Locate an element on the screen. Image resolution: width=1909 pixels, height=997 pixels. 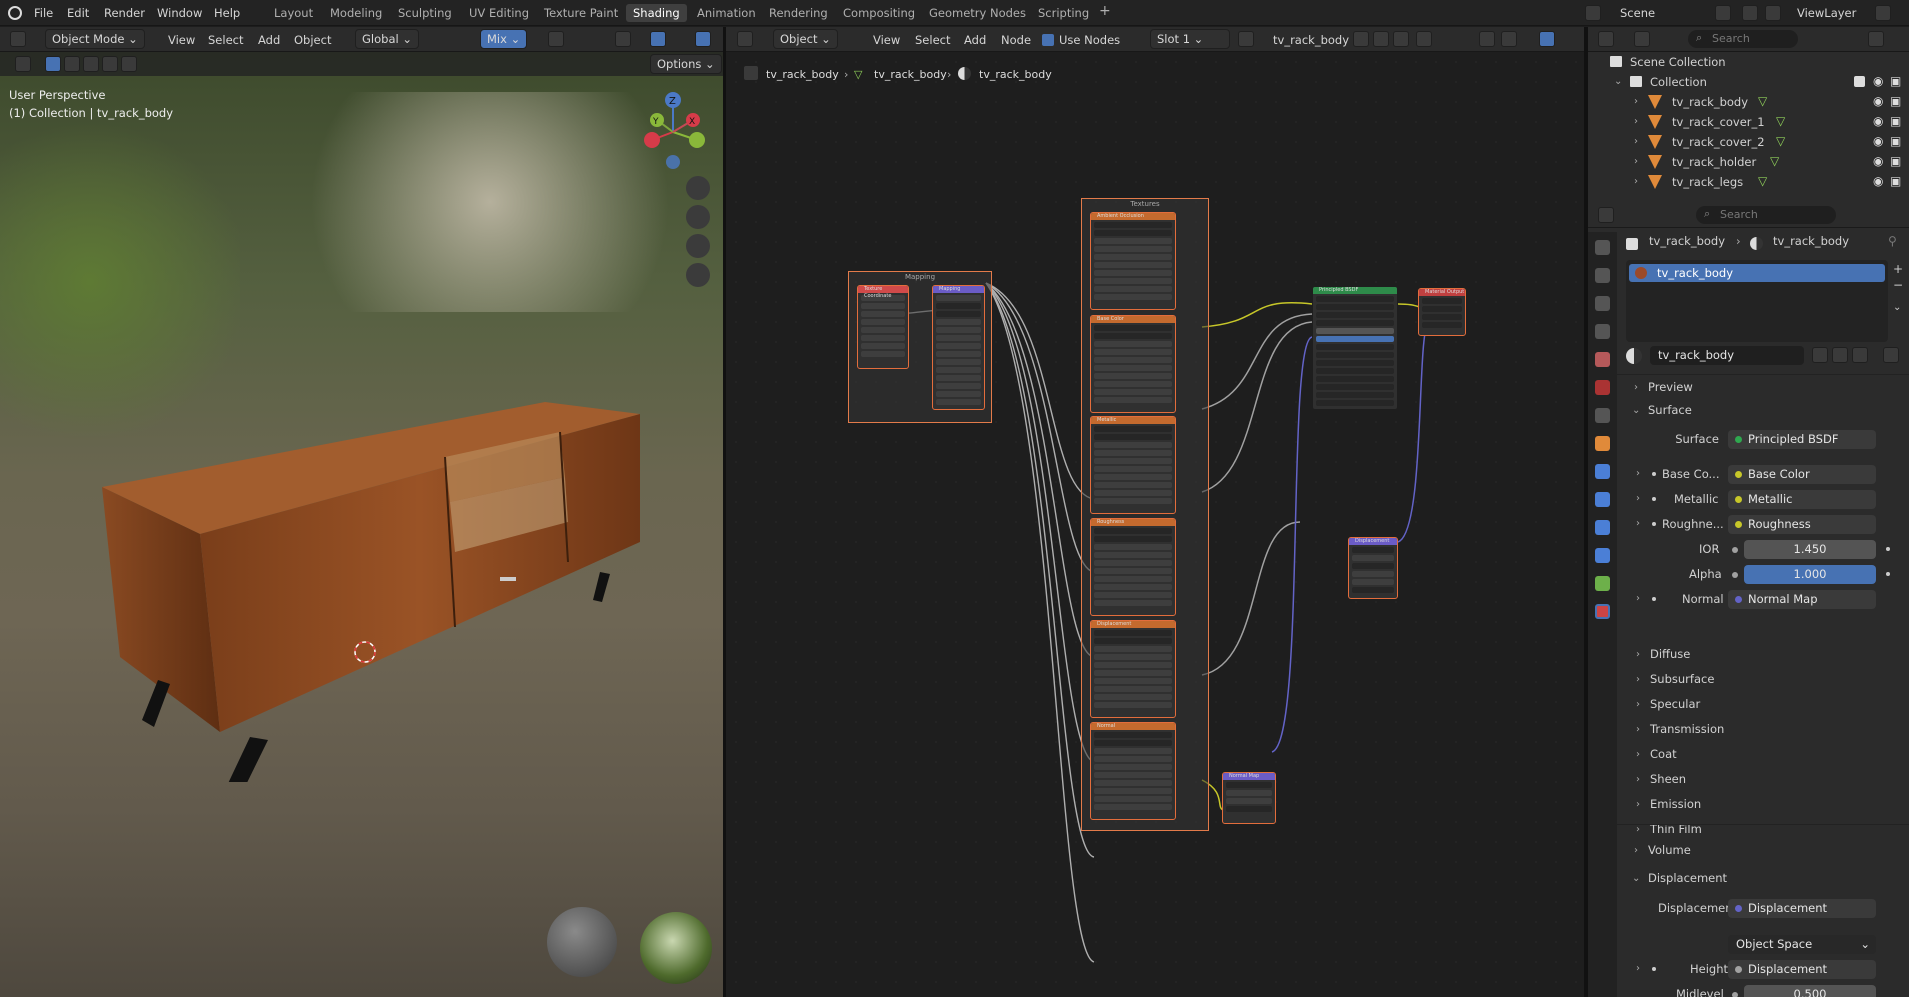
camera-icon is located at coordinates (698, 246).